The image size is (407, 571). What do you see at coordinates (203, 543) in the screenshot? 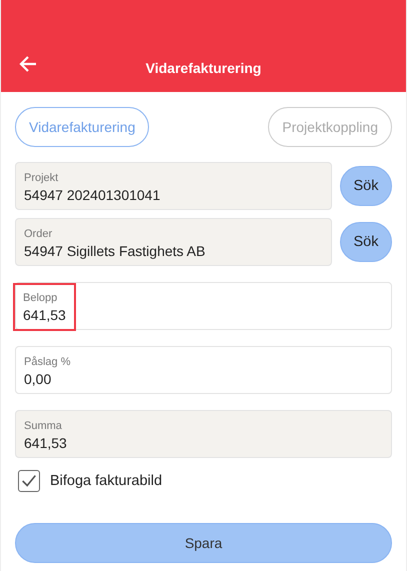
I see `save-button: Spara` at bounding box center [203, 543].